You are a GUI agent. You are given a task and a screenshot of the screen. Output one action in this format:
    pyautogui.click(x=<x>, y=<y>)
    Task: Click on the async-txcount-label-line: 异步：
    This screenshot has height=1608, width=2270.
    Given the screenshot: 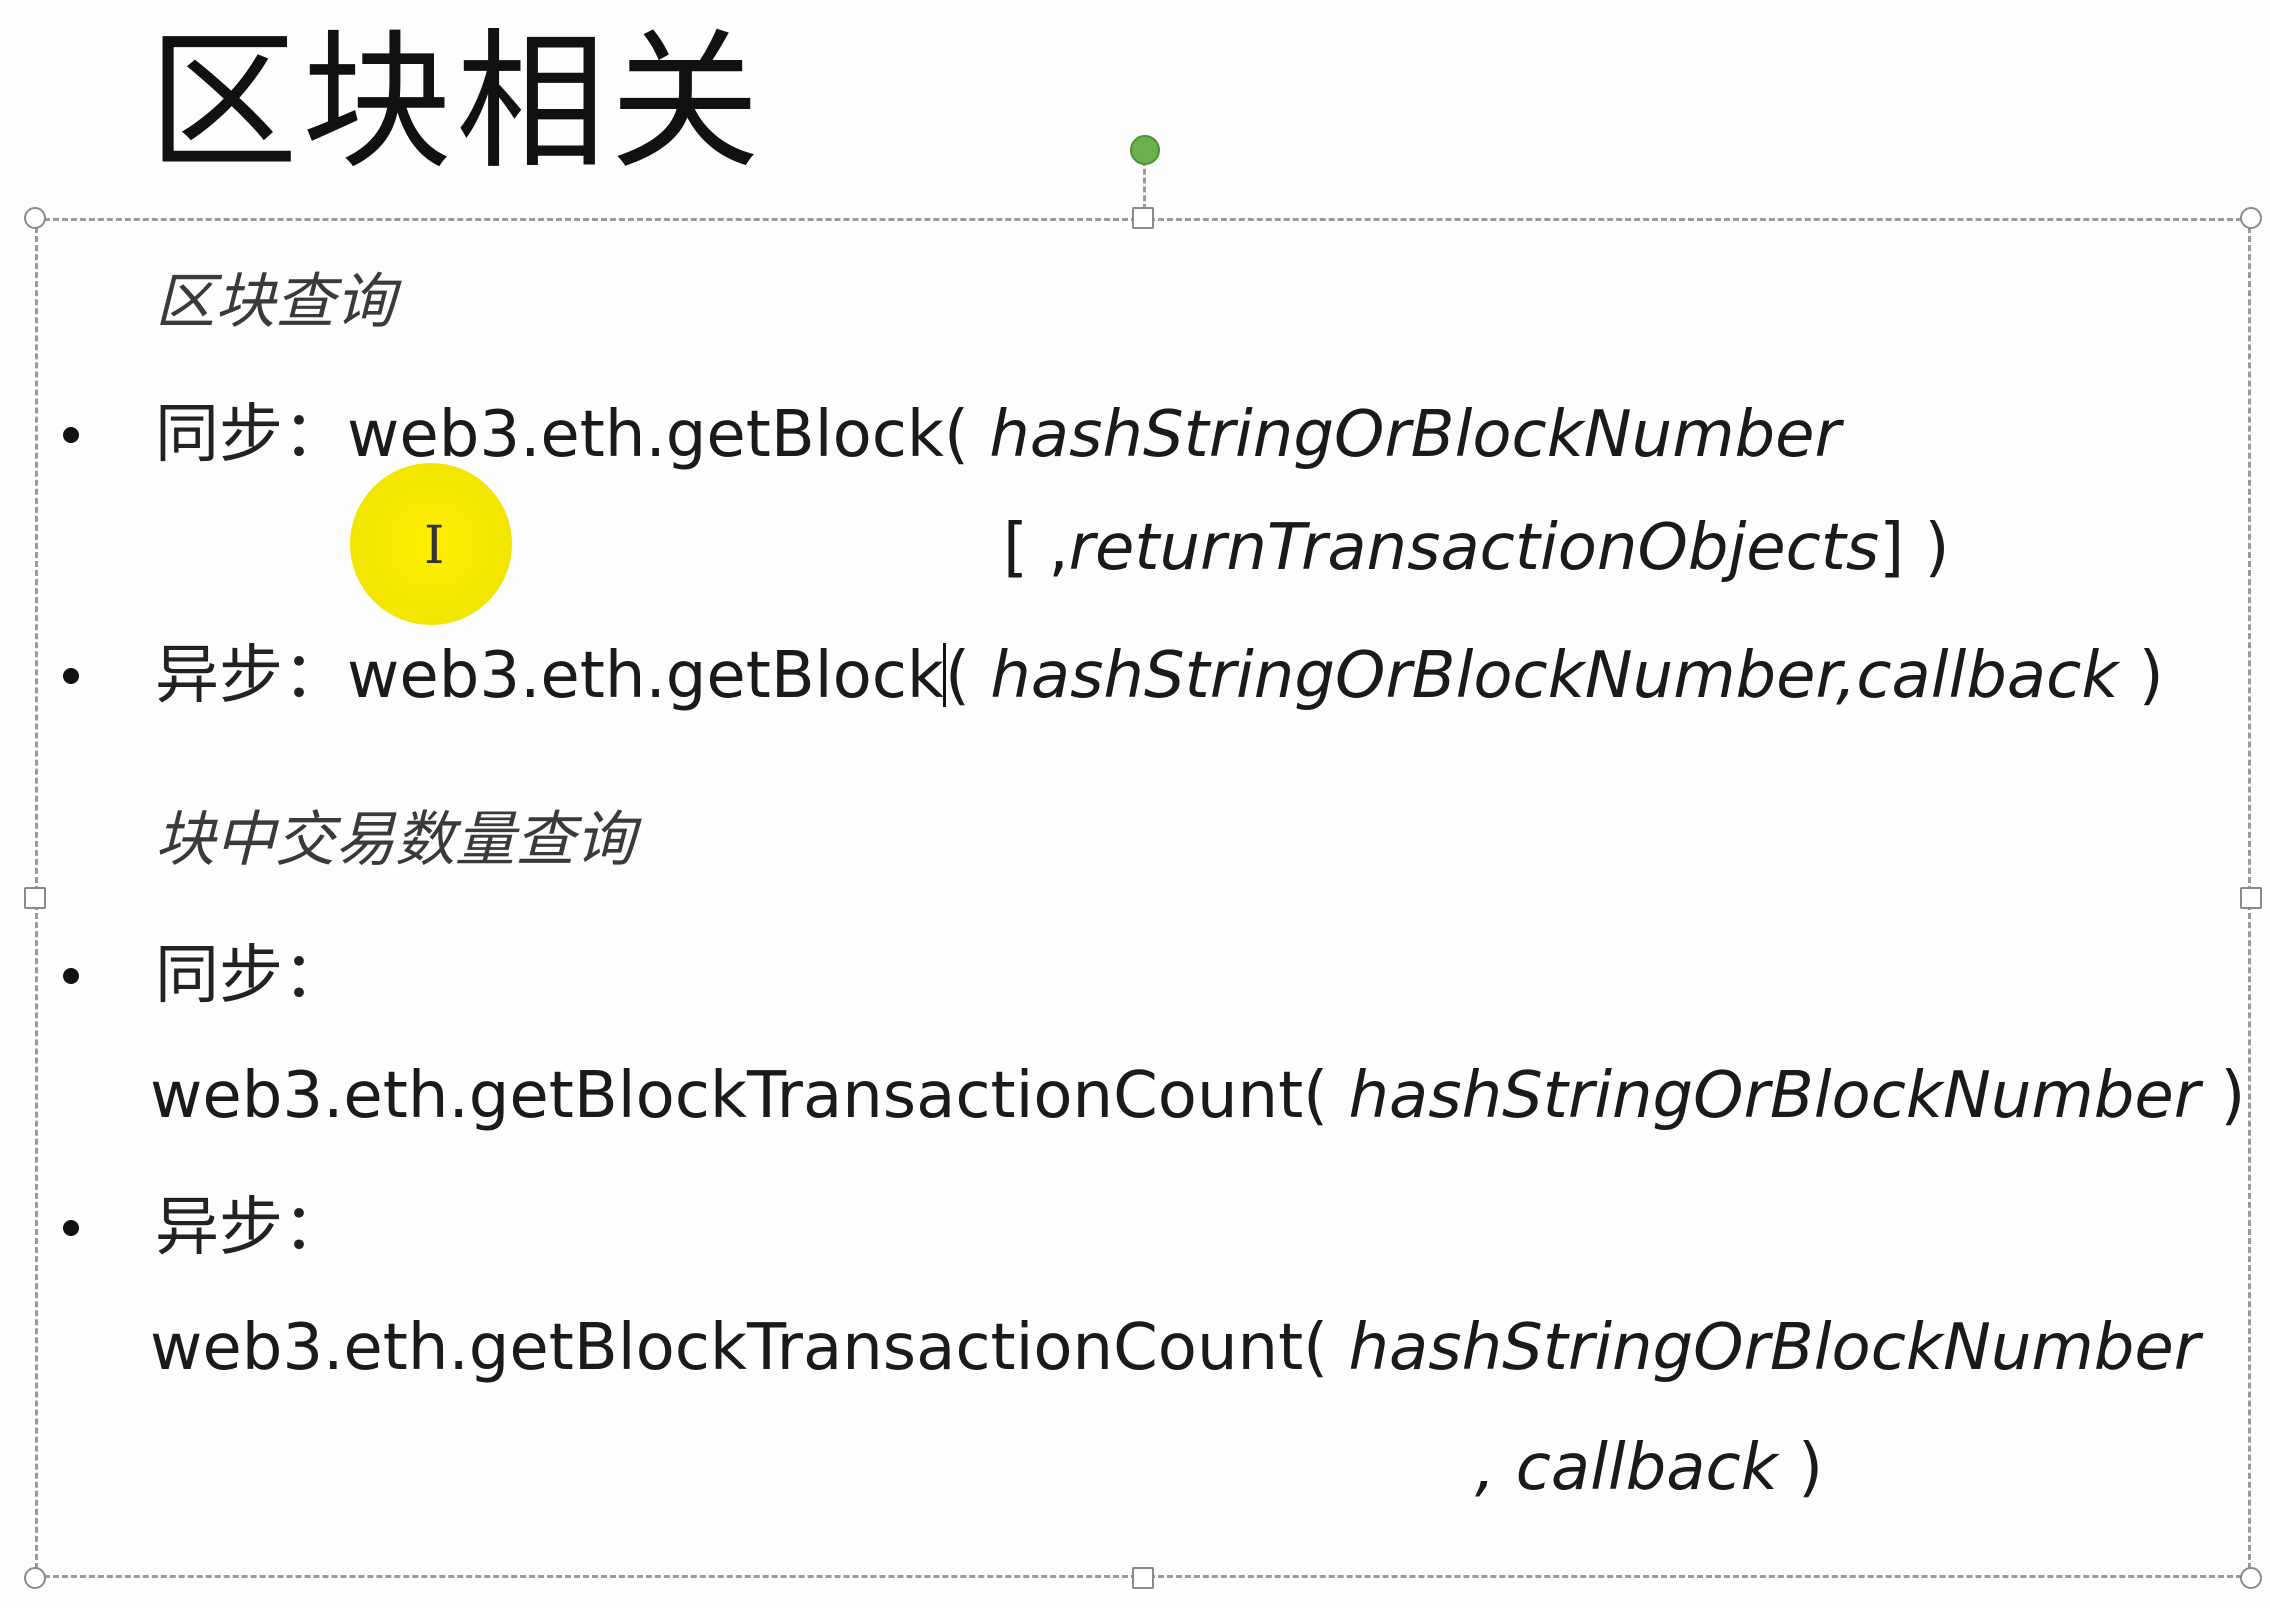 What is the action you would take?
    pyautogui.click(x=251, y=1228)
    